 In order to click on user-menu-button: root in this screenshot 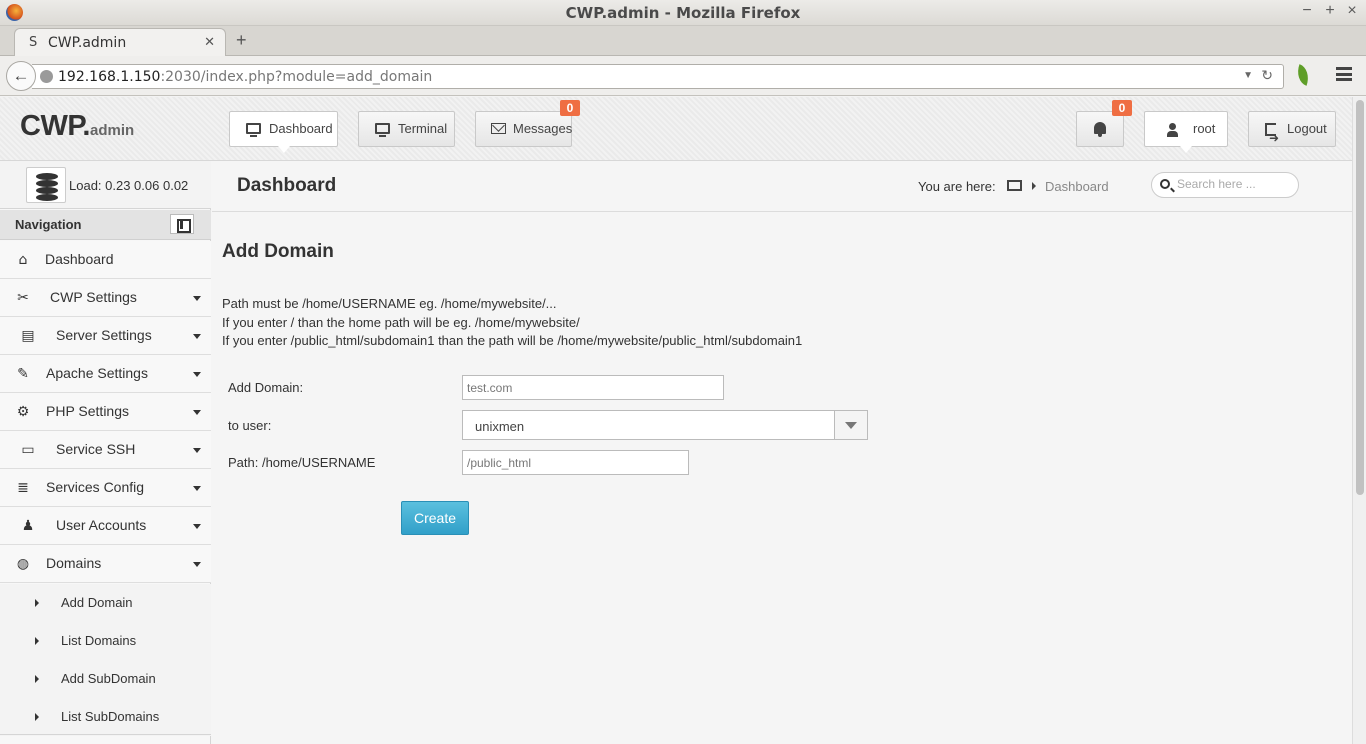, I will do `click(1186, 132)`.